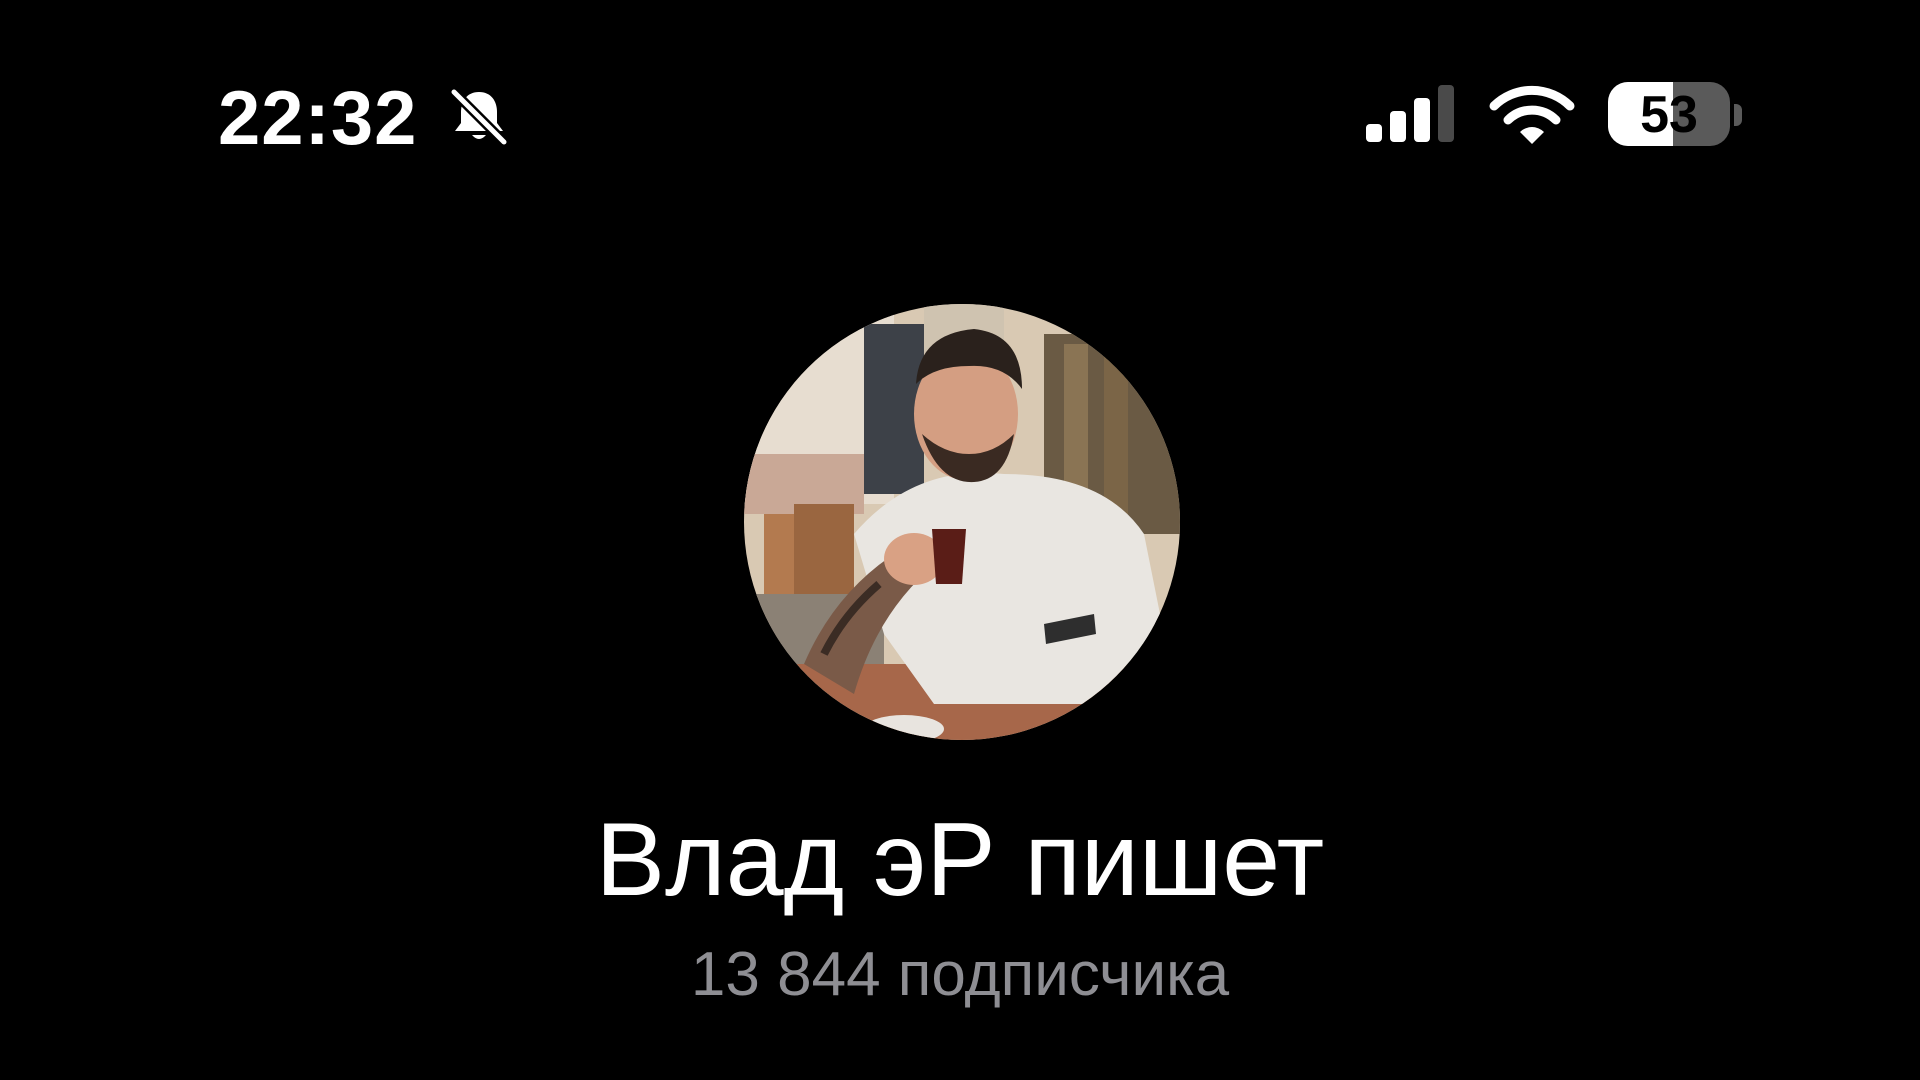 This screenshot has width=1920, height=1080. What do you see at coordinates (1738, 115) in the screenshot?
I see `battery-cap` at bounding box center [1738, 115].